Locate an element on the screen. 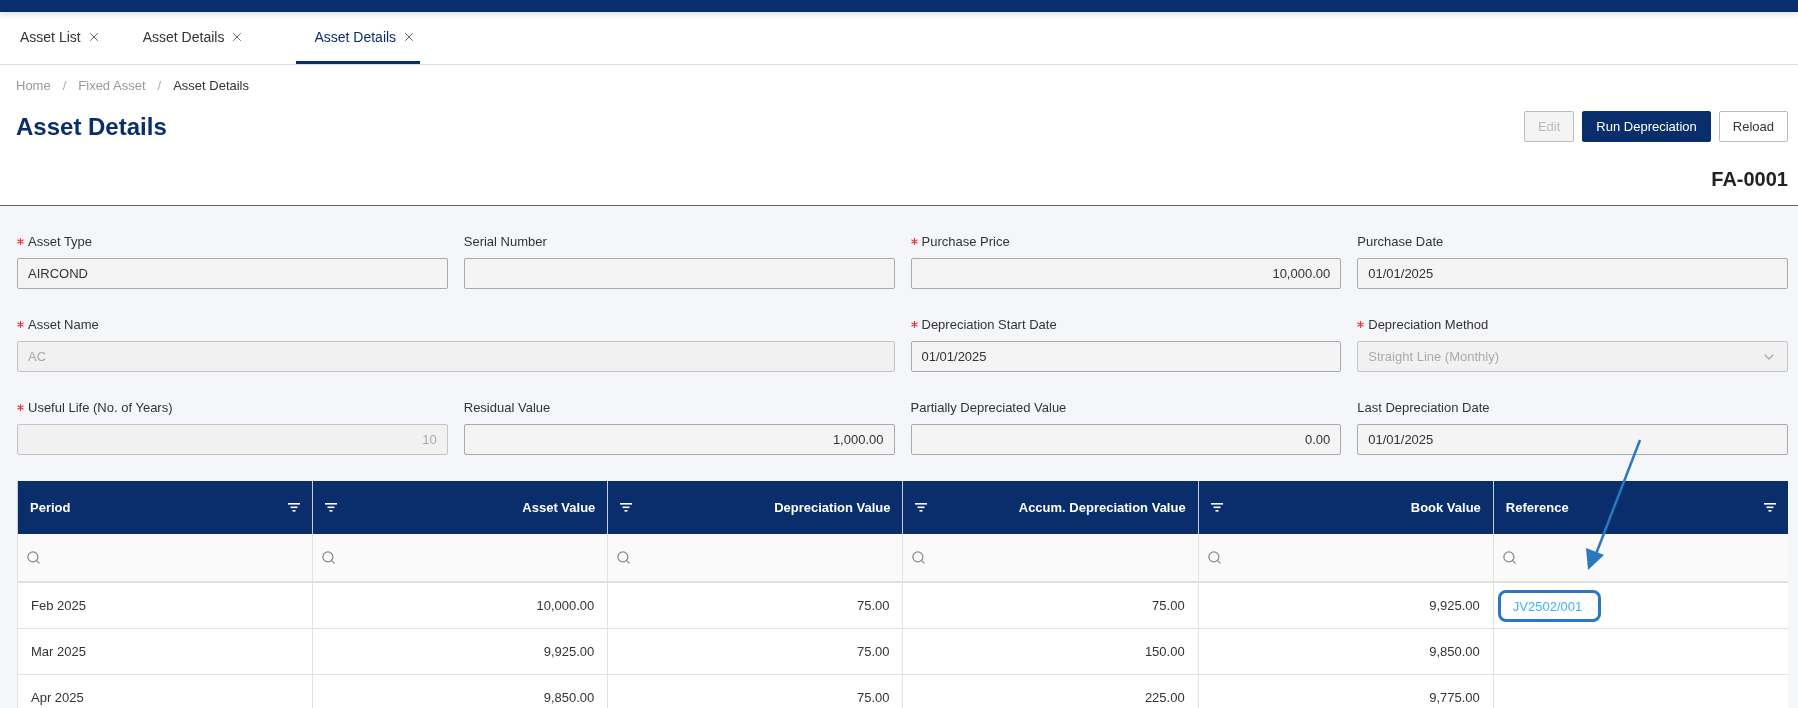 This screenshot has height=708, width=1798. input-field: 0.00 is located at coordinates (1126, 439).